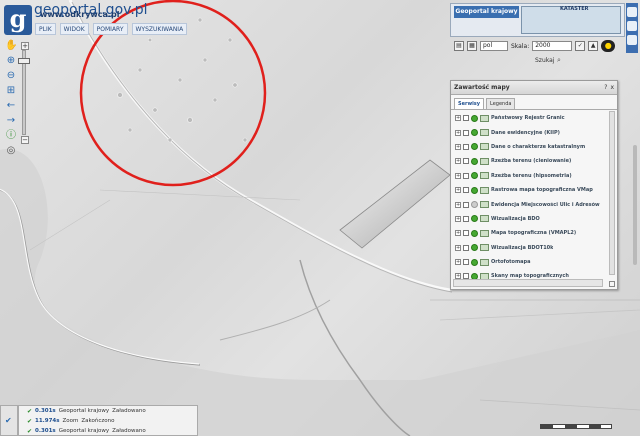  Describe the element at coordinates (544, 60) in the screenshot. I see `search-label: Szukaj` at that location.